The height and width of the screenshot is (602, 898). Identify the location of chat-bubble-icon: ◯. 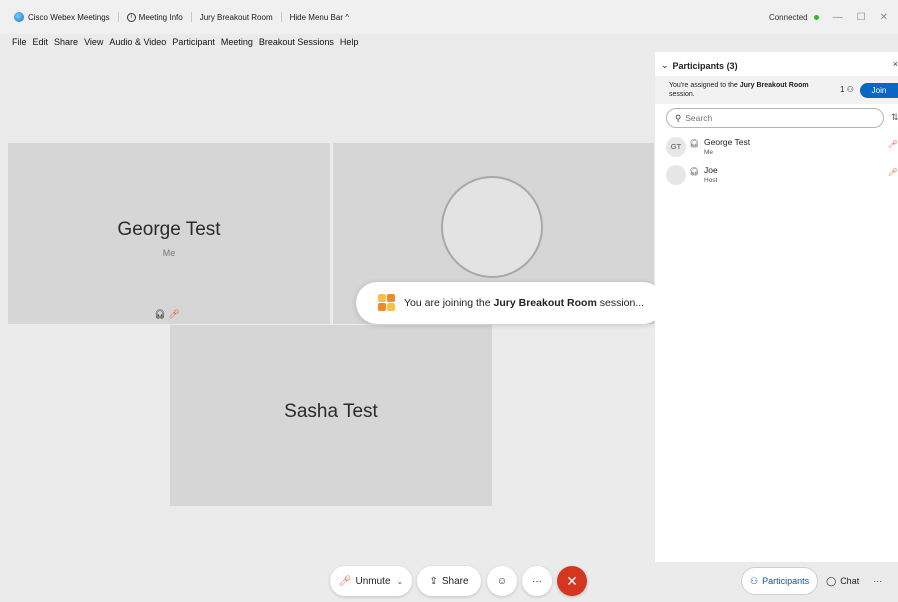
(831, 580).